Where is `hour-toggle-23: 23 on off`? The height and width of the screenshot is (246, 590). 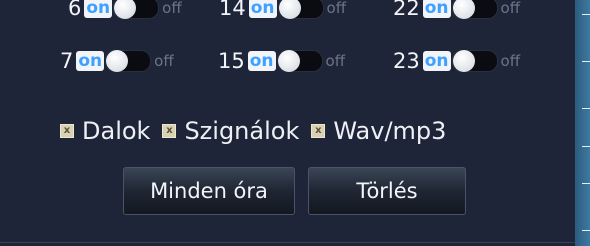
hour-toggle-23: 23 on off is located at coordinates (456, 61).